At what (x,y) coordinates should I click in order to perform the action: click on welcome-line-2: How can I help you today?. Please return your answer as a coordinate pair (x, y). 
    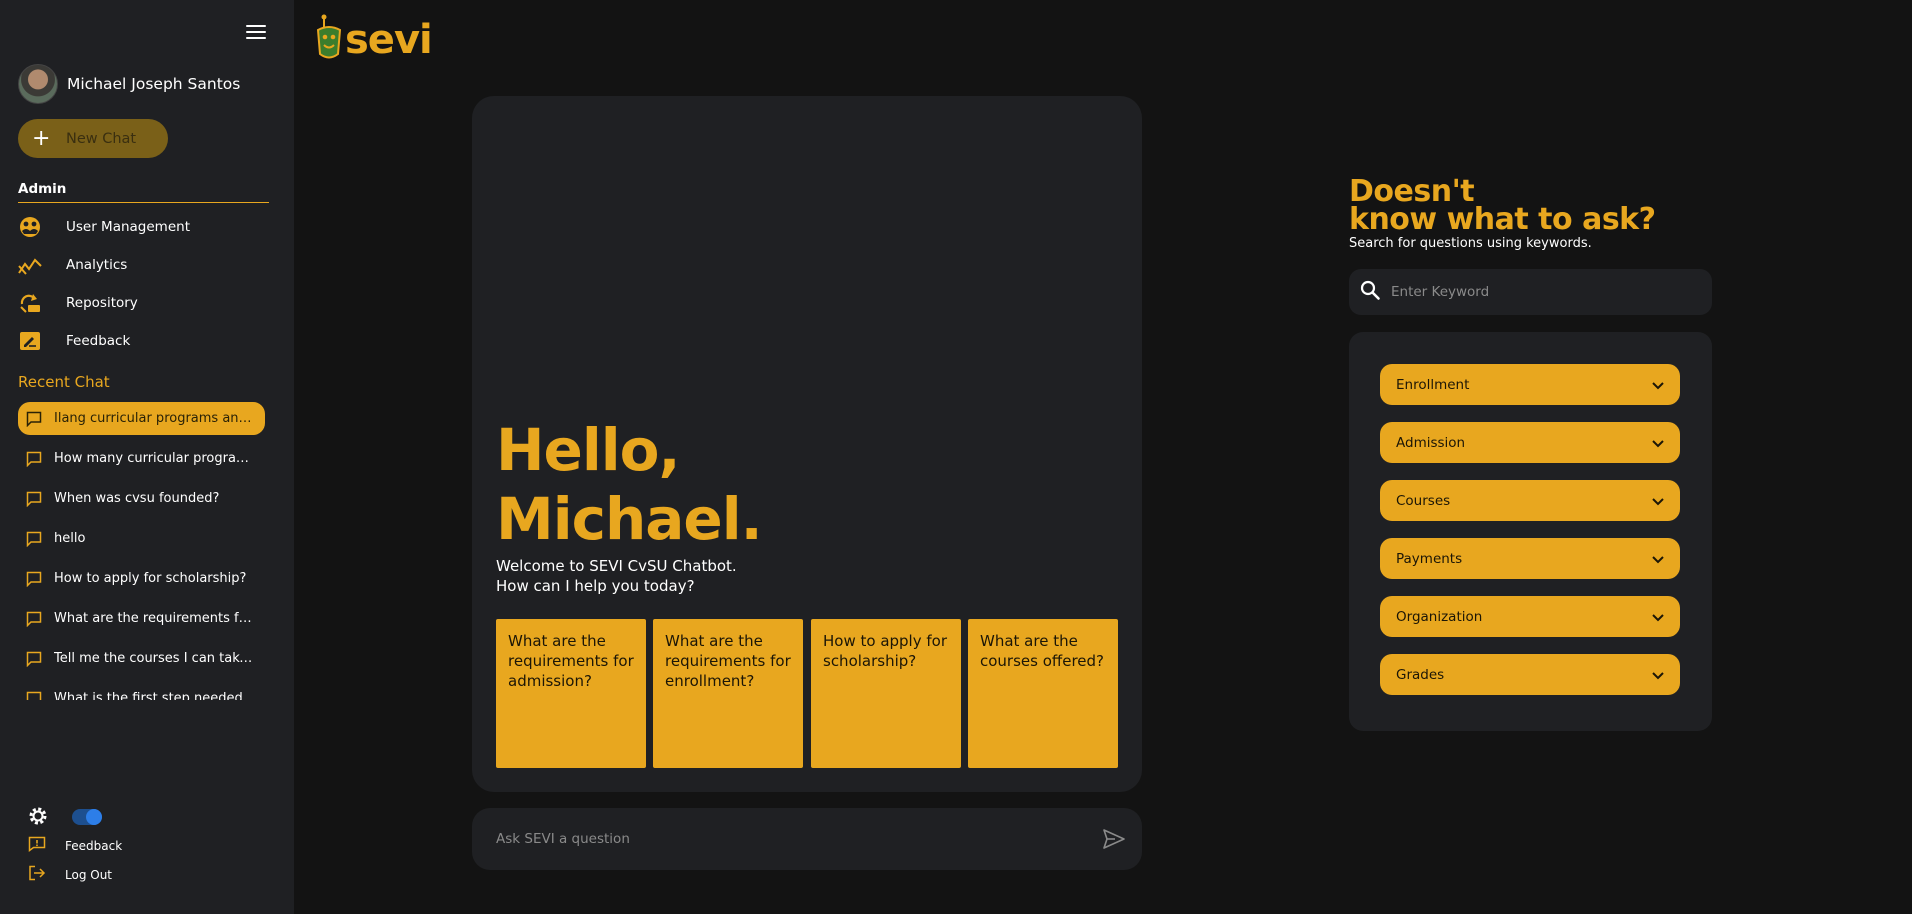
    Looking at the image, I should click on (595, 586).